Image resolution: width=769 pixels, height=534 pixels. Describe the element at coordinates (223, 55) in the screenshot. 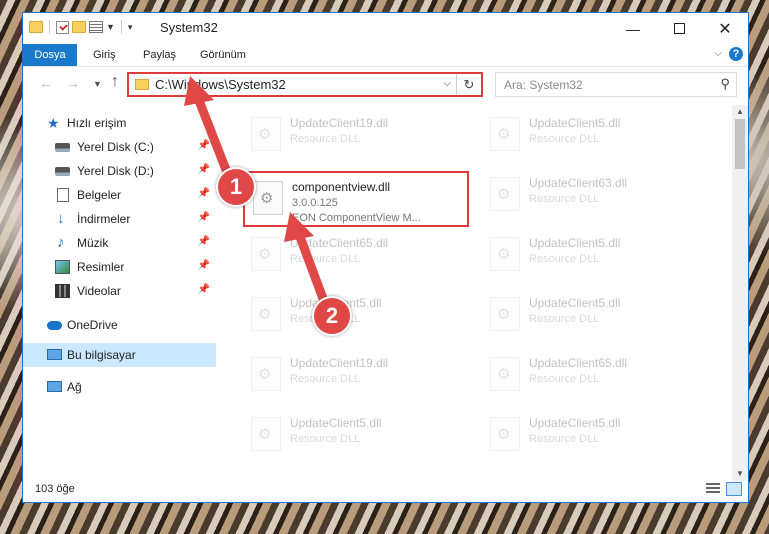

I see `tab-view: Görünüm` at that location.